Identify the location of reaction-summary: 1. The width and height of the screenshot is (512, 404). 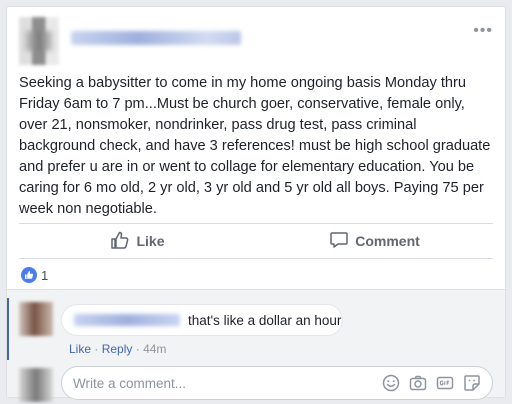
(34, 275).